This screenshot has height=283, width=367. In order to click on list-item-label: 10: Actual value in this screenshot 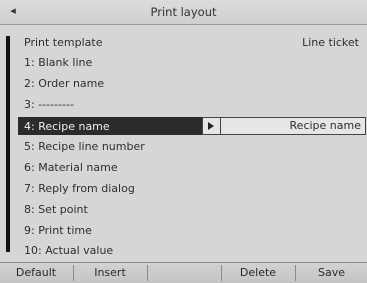, I will do `click(69, 250)`.